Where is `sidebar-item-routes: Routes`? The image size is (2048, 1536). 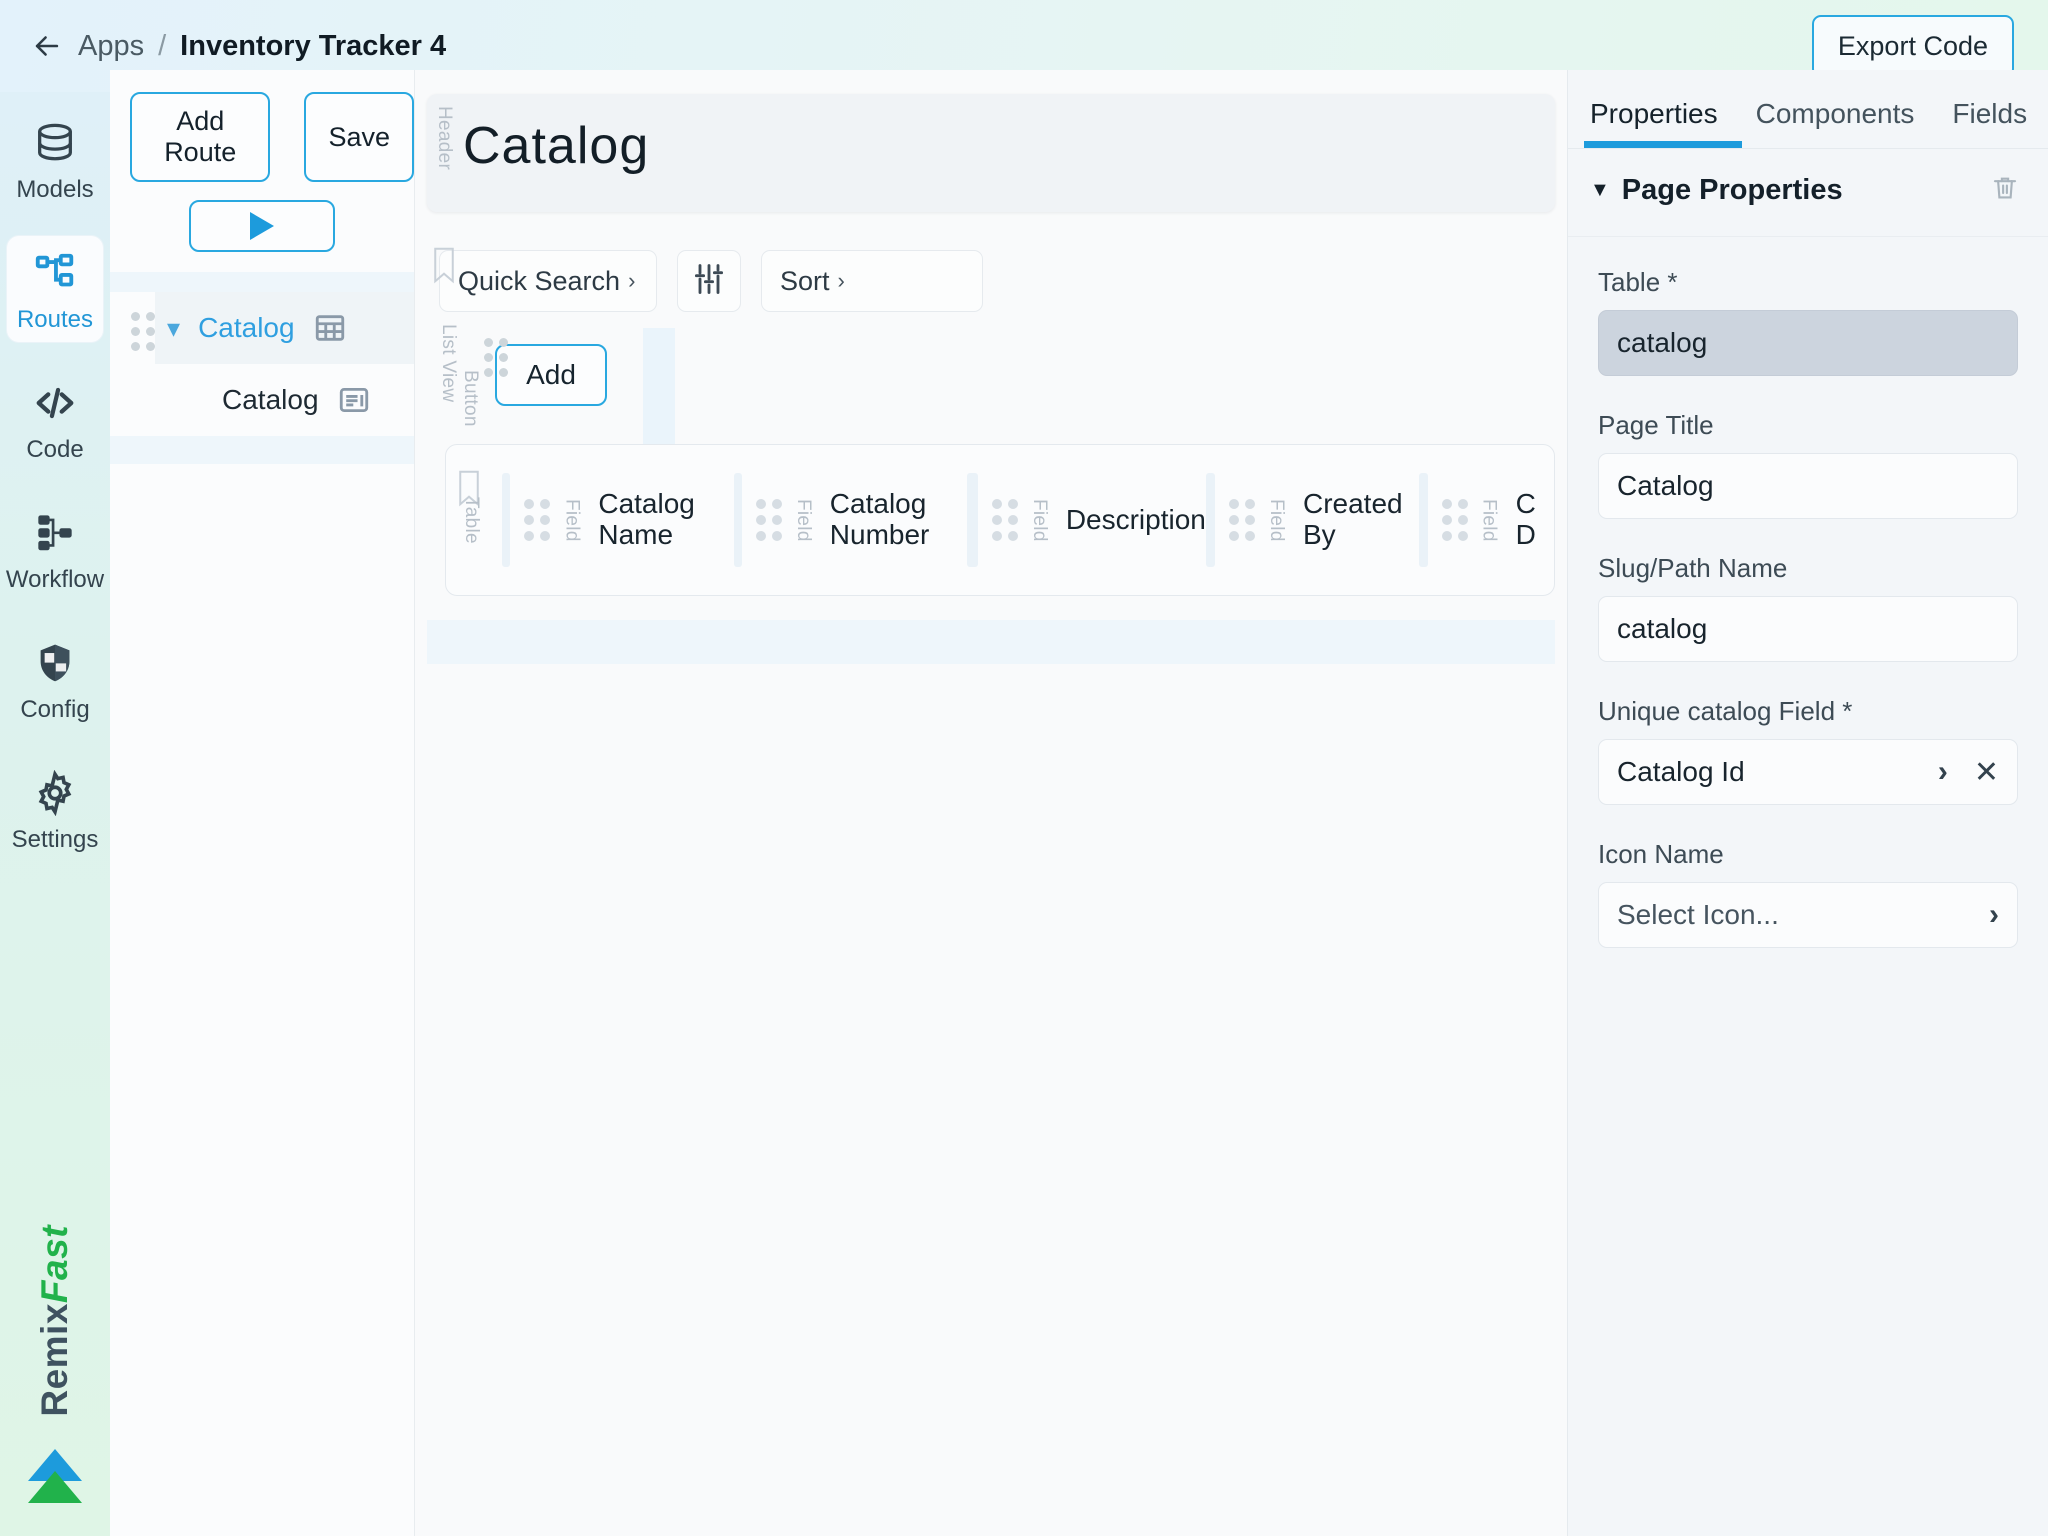 sidebar-item-routes: Routes is located at coordinates (55, 289).